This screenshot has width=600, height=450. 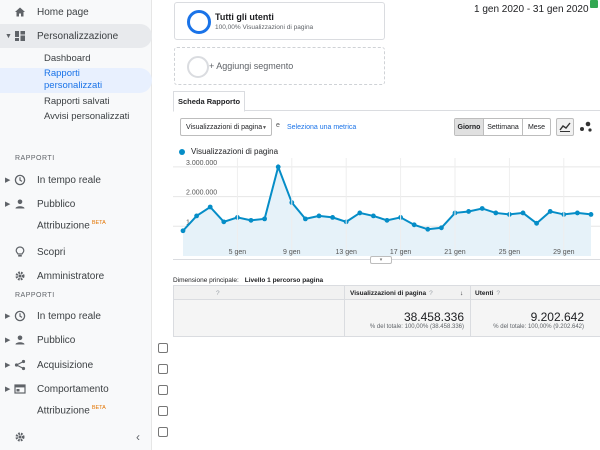 I want to click on col-users-header: Utenti?, so click(x=487, y=293).